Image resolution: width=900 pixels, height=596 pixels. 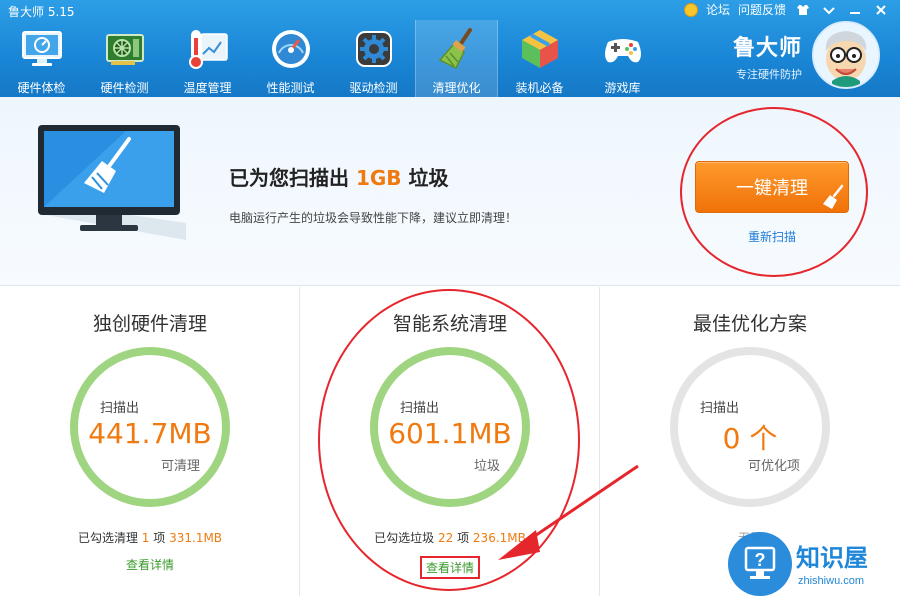 I want to click on ring-value: 0 个, so click(x=750, y=438).